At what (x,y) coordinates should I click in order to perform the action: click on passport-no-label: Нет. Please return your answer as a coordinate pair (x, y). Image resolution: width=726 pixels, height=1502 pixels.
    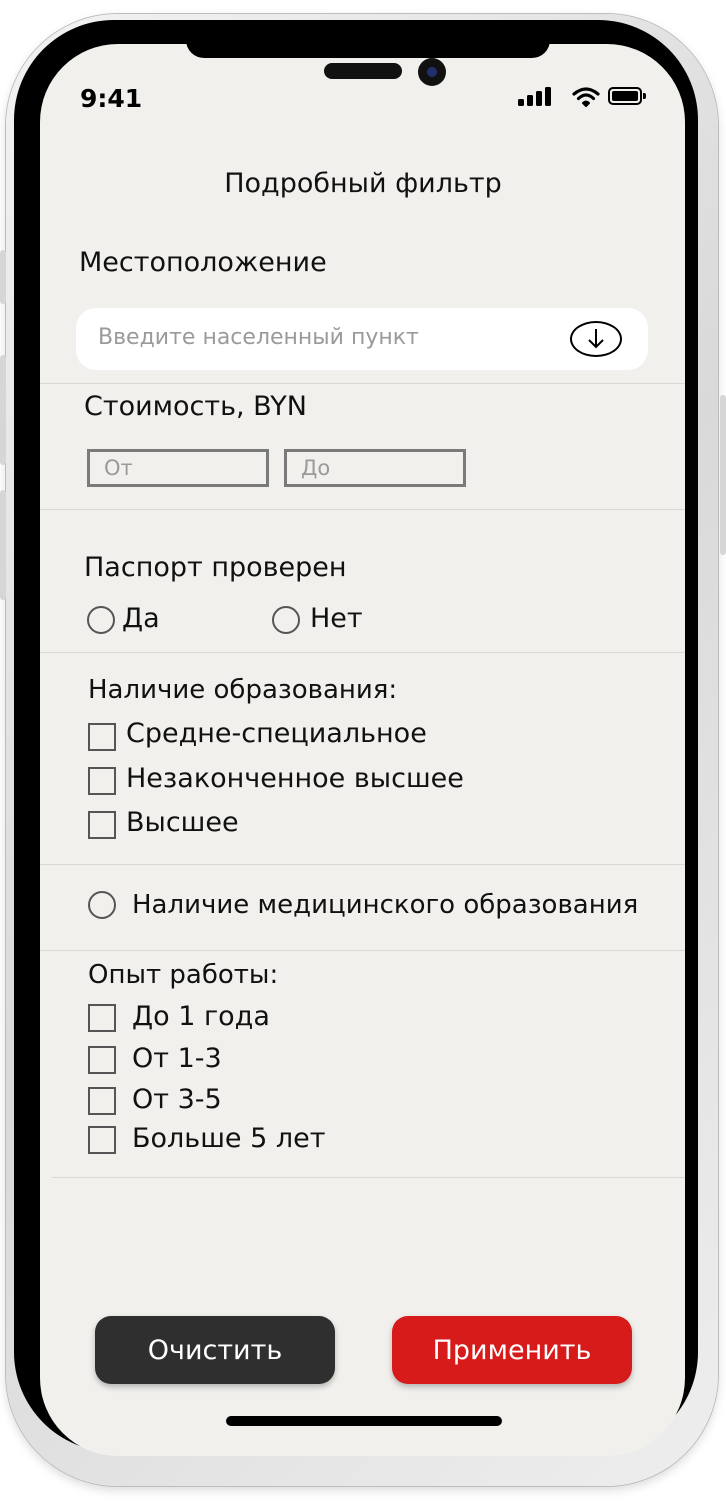
    Looking at the image, I should click on (336, 618).